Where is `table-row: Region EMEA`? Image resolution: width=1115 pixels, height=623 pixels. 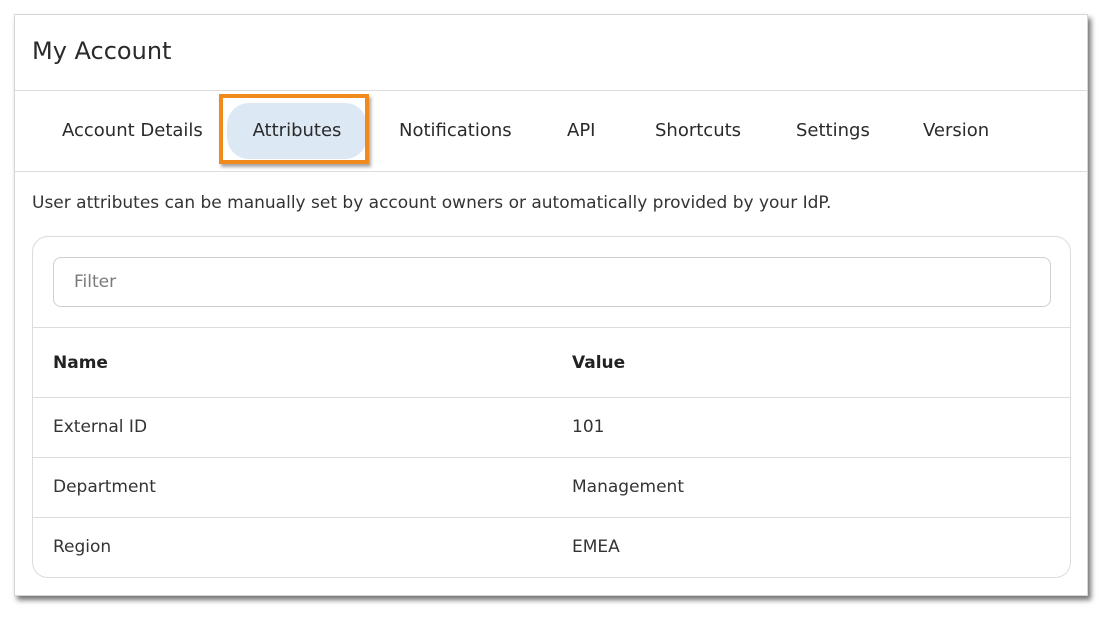 table-row: Region EMEA is located at coordinates (551, 547).